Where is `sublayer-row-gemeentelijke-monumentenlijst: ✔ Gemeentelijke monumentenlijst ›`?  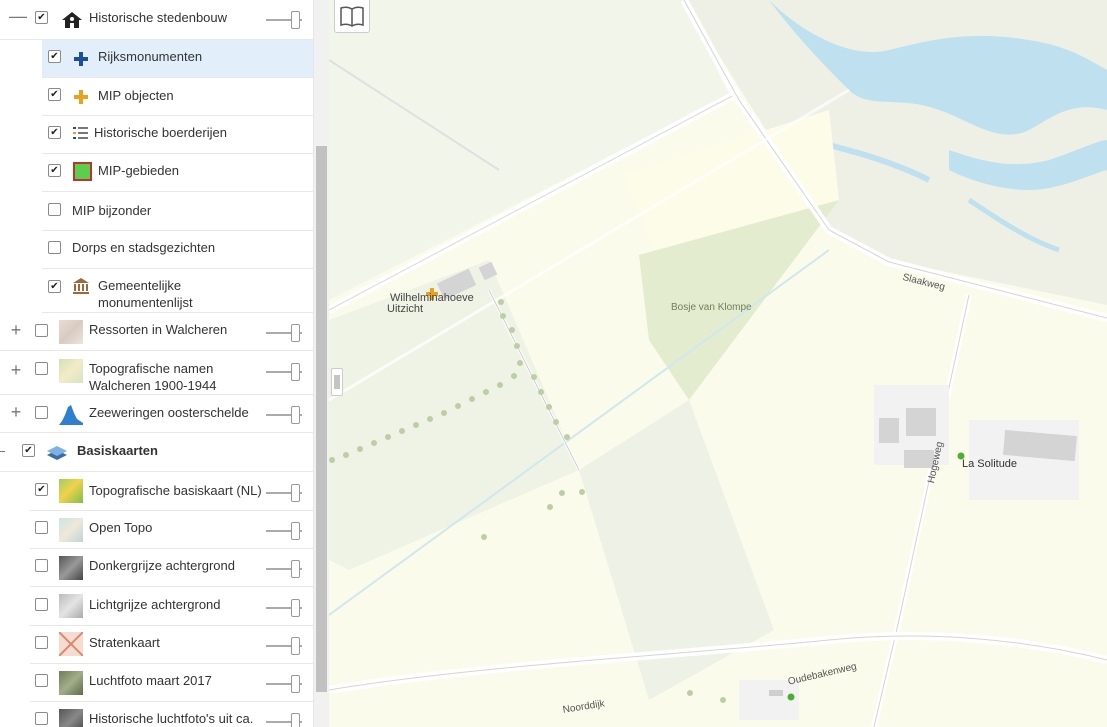 sublayer-row-gemeentelijke-monumentenlijst: ✔ Gemeentelijke monumentenlijst › is located at coordinates (177, 291).